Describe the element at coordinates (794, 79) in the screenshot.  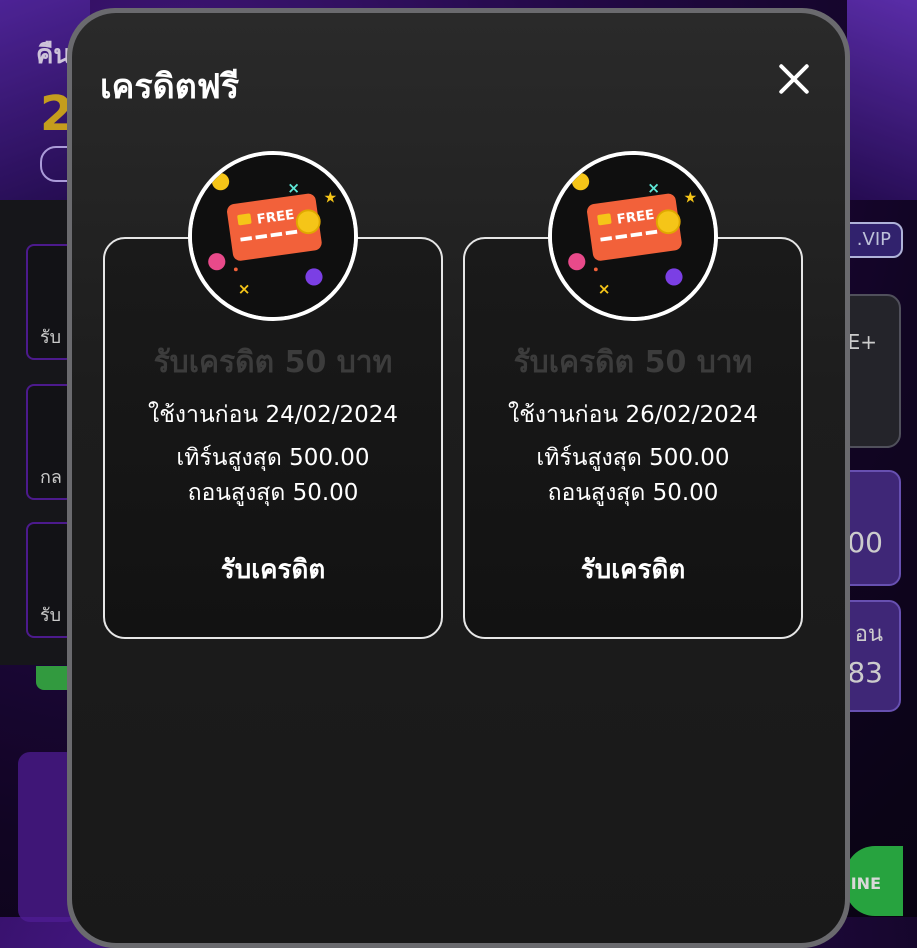
I see `close-icon` at that location.